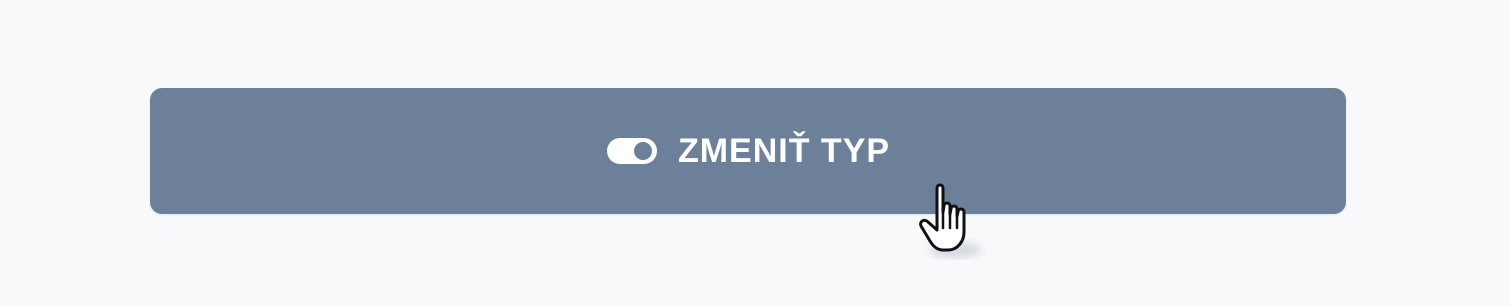 The height and width of the screenshot is (306, 1510). What do you see at coordinates (632, 151) in the screenshot?
I see `toggle-icon` at bounding box center [632, 151].